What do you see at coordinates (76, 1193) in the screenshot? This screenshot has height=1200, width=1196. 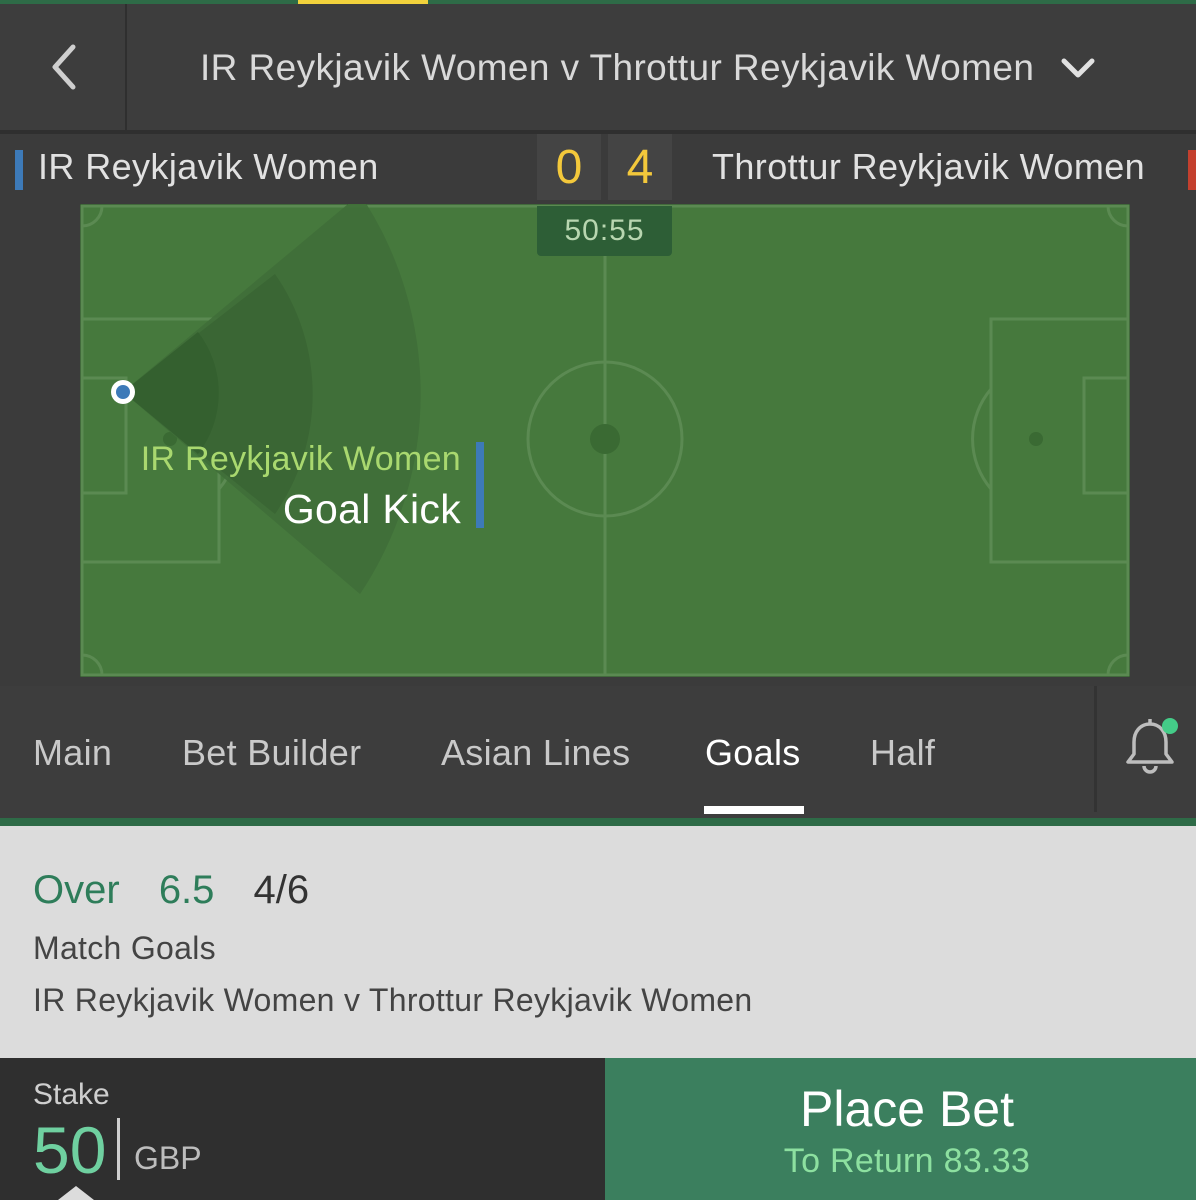 I see `stake-notch` at bounding box center [76, 1193].